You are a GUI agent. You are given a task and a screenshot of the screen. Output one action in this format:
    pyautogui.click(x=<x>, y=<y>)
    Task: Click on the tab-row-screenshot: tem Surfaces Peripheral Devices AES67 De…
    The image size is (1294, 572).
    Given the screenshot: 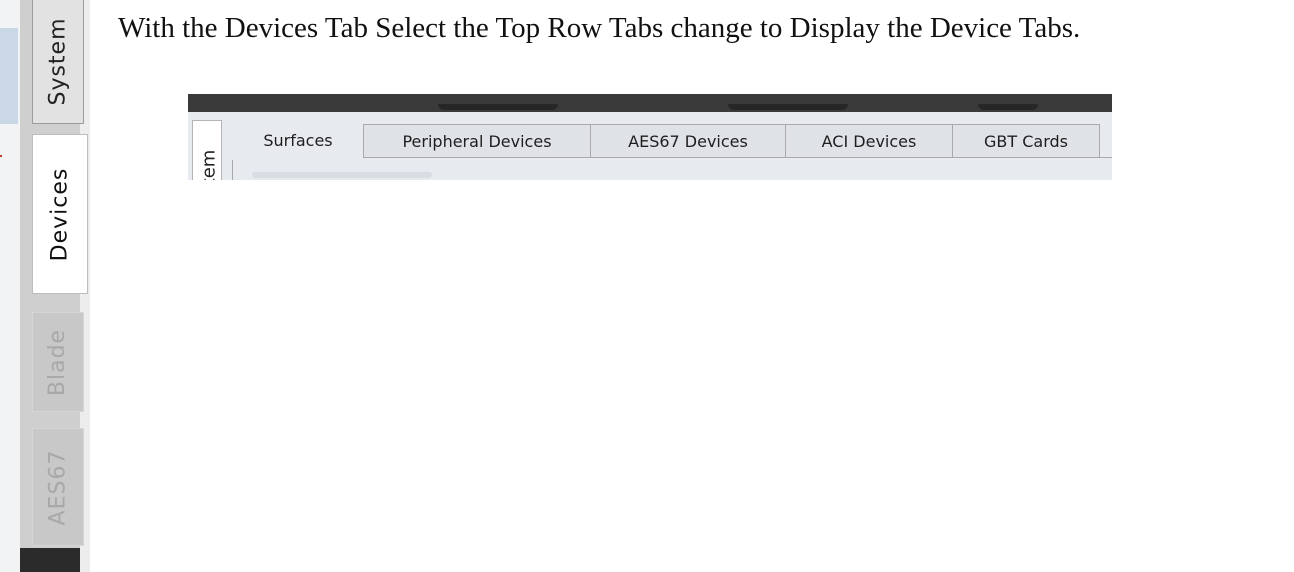 What is the action you would take?
    pyautogui.click(x=650, y=137)
    